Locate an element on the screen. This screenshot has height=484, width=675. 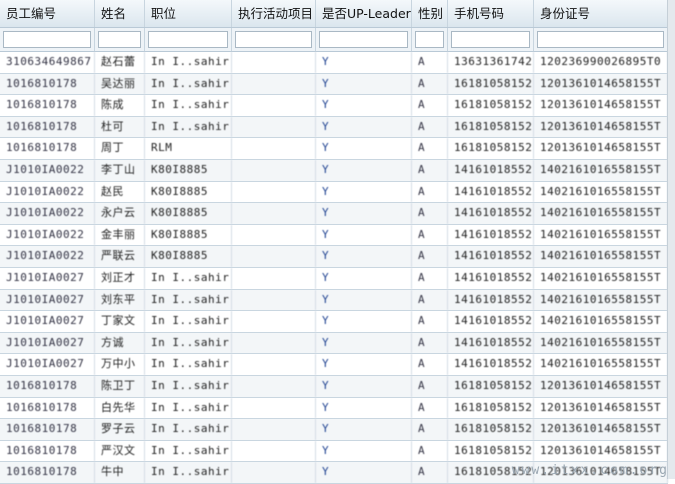
cell-name: 李丁山 is located at coordinates (120, 170).